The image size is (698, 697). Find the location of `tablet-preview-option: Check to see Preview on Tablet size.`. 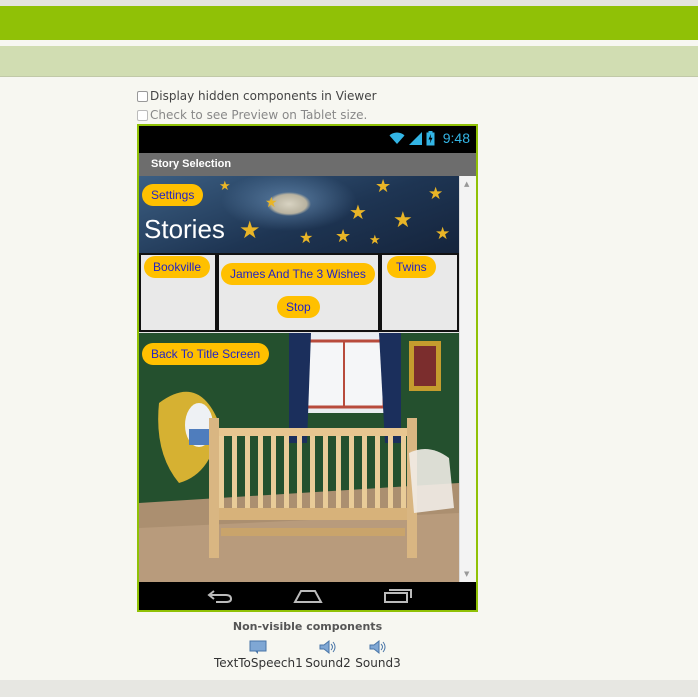

tablet-preview-option: Check to see Preview on Tablet size. is located at coordinates (252, 115).